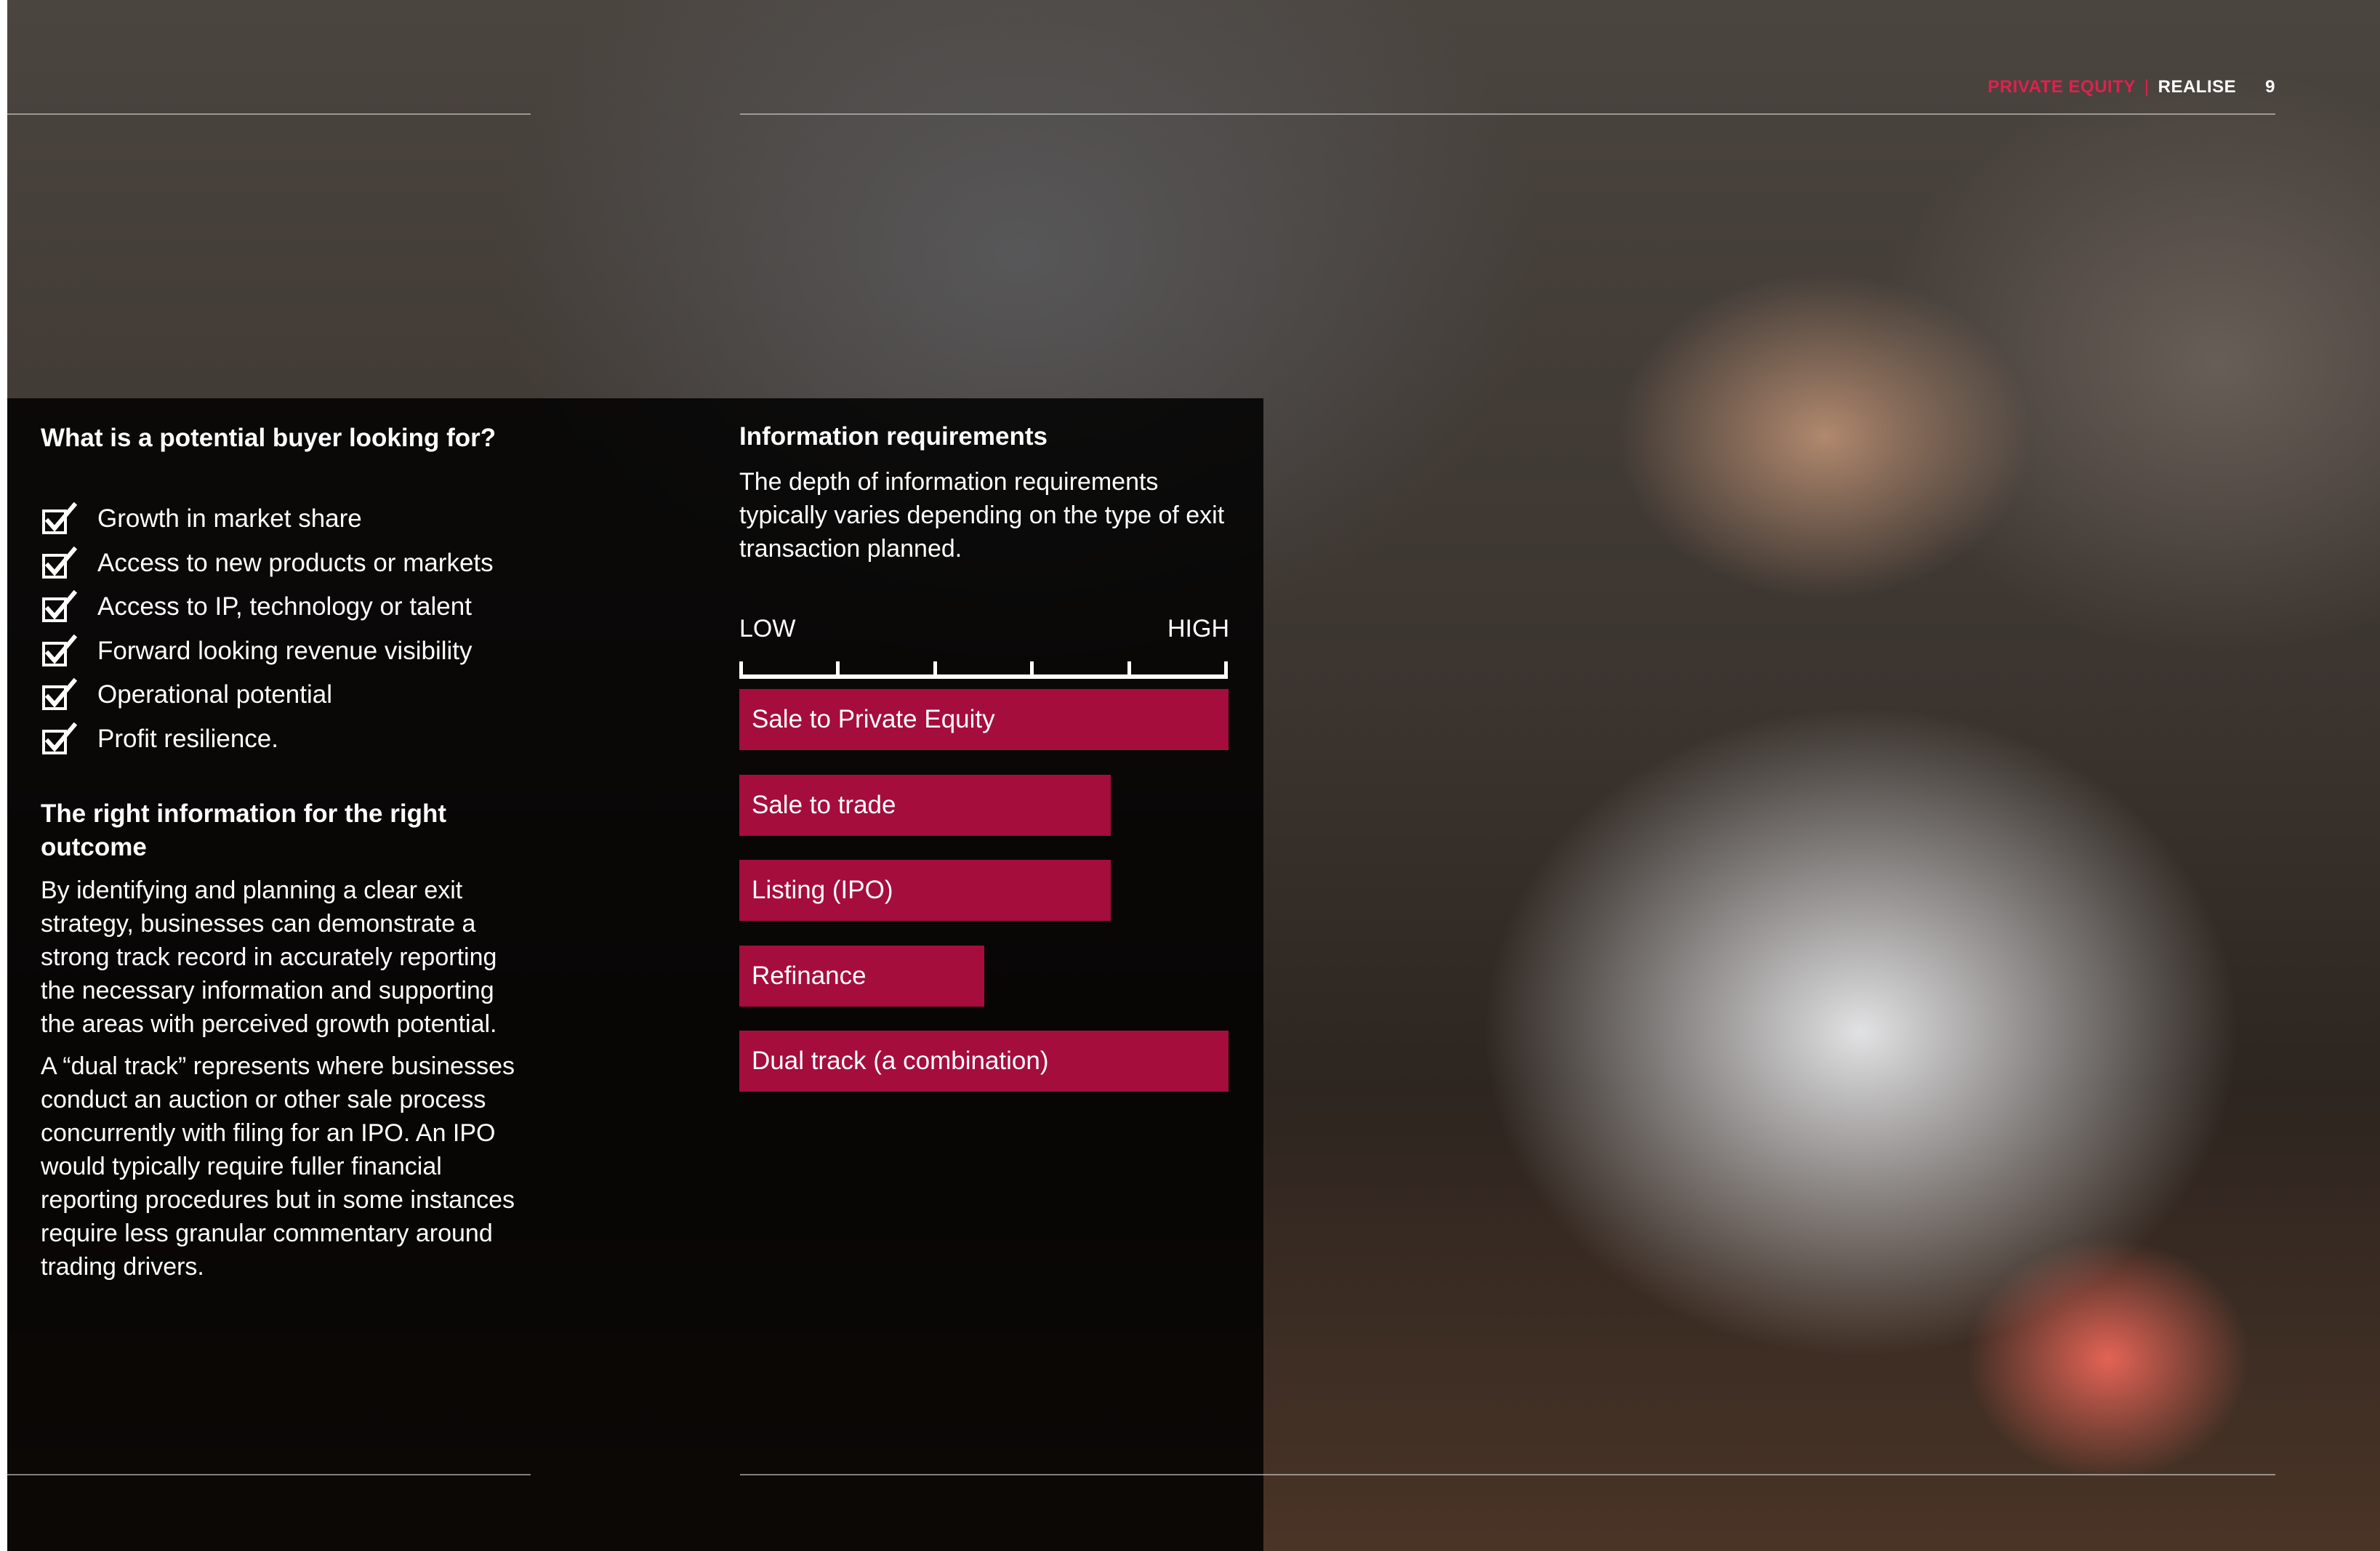 Image resolution: width=2380 pixels, height=1551 pixels. Describe the element at coordinates (873, 719) in the screenshot. I see `chart-bar-label: Sale to Private Equity` at that location.